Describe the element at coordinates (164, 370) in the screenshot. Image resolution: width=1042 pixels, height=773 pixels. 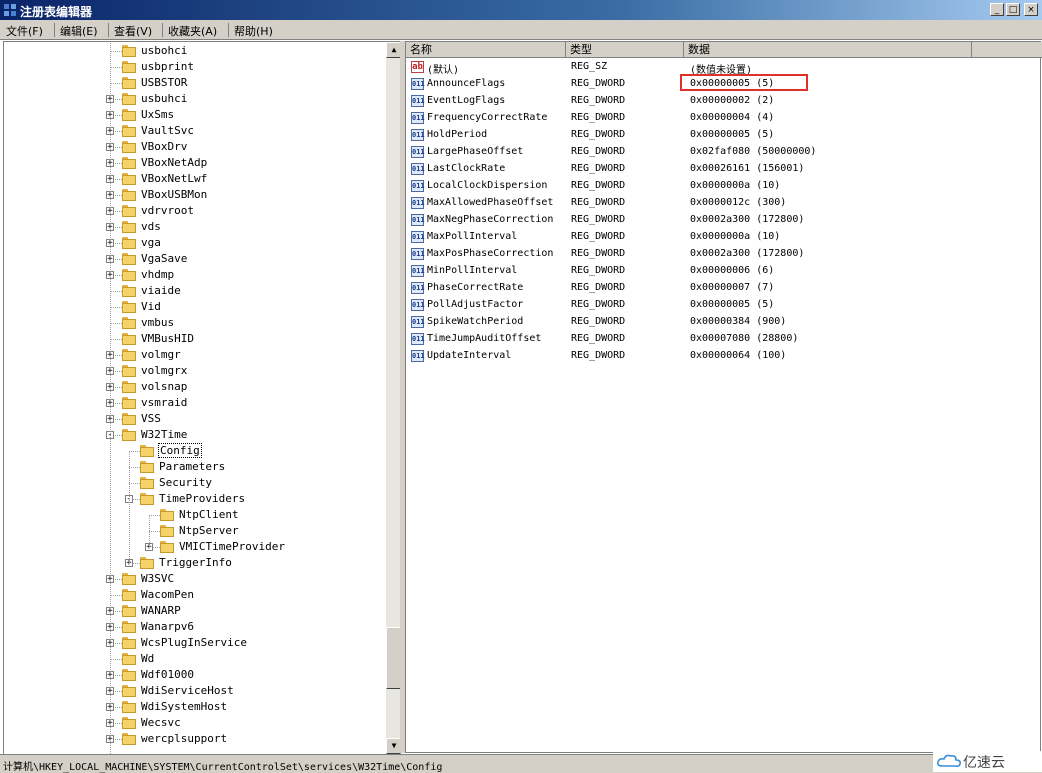
I see `tree-node-label: volmgrx` at that location.